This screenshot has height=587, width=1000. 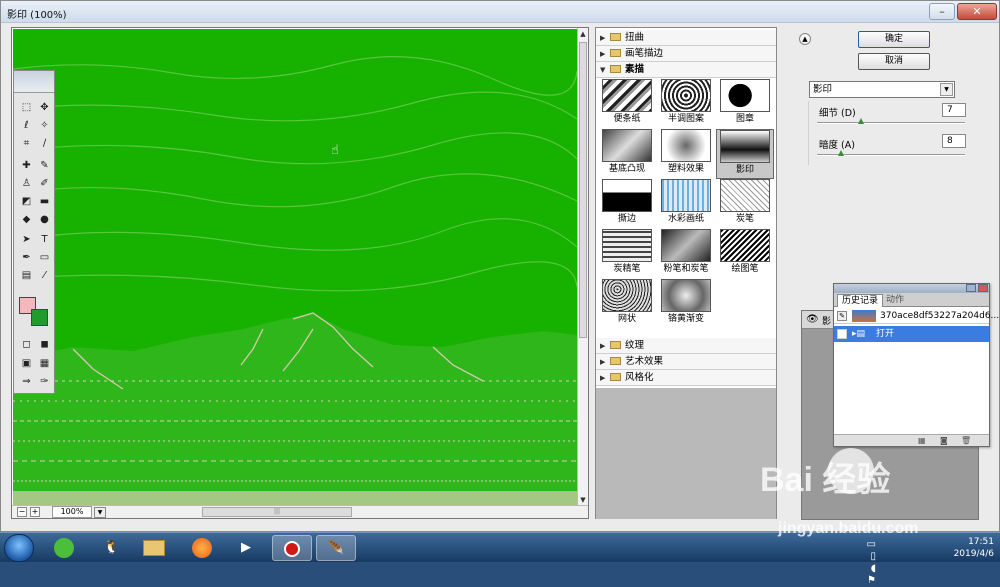 What do you see at coordinates (44, 381) in the screenshot?
I see `imageready-icon: ✑` at bounding box center [44, 381].